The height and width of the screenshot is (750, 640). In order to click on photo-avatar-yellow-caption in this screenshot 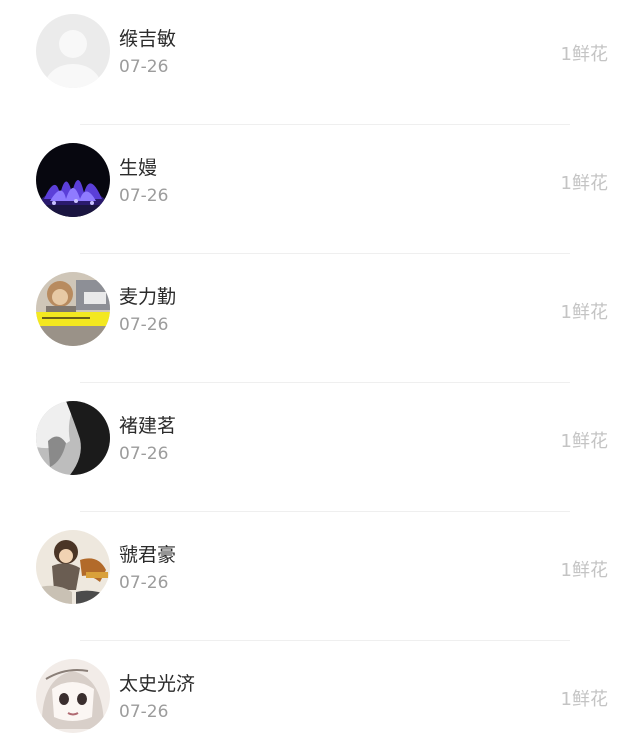, I will do `click(73, 309)`.